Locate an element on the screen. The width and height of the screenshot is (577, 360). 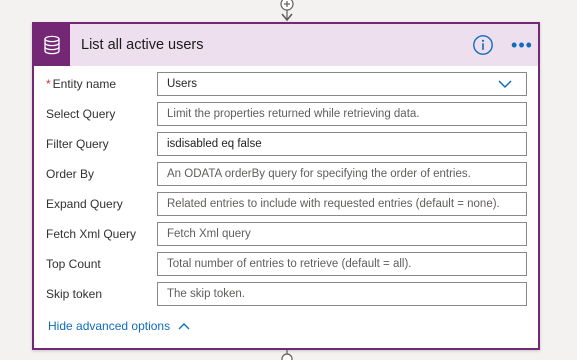
field-row-fetch-xml-query: Fetch Xml Query Fetch Xml query is located at coordinates (286, 235).